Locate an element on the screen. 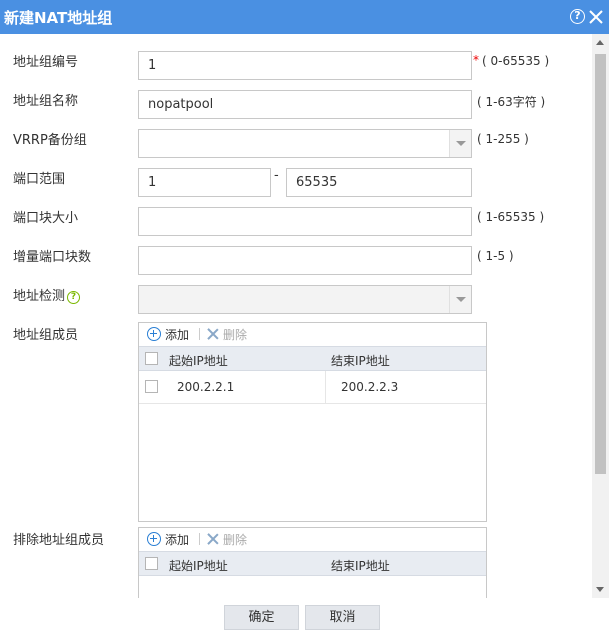 This screenshot has height=634, width=609. port-block-size-input is located at coordinates (305, 221).